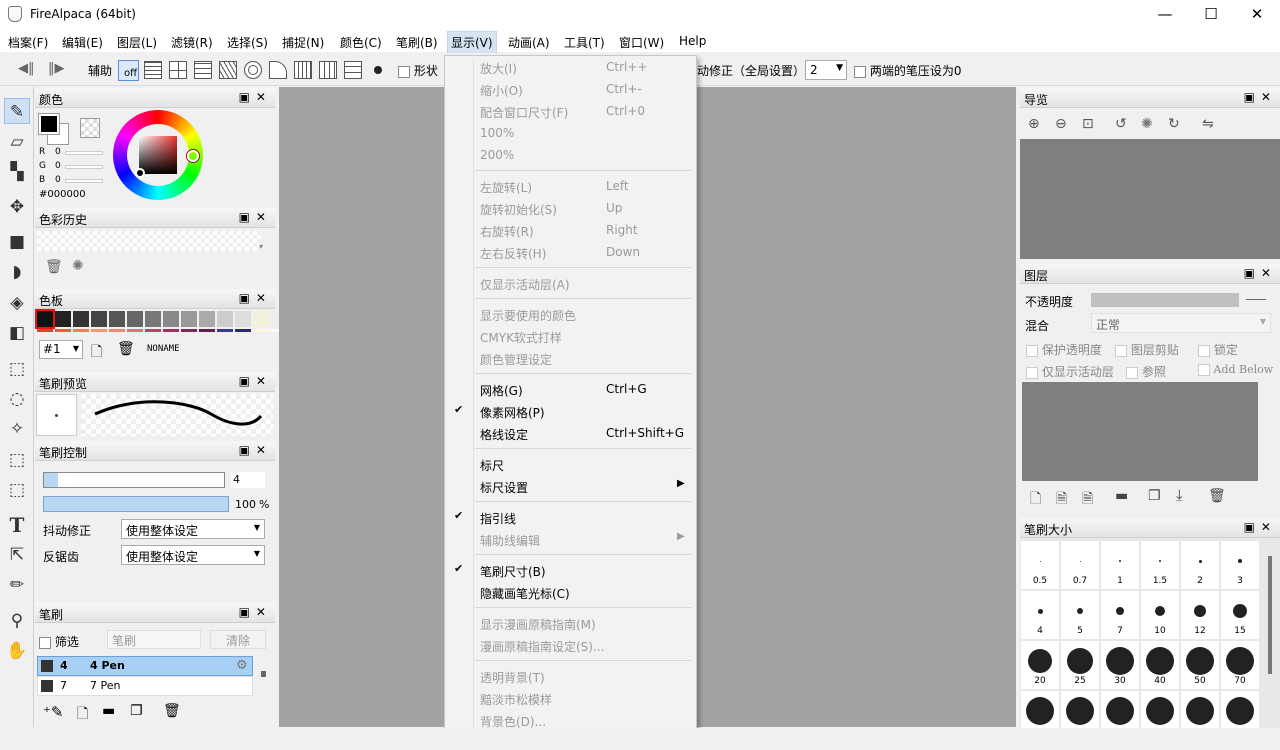 Image resolution: width=1280 pixels, height=750 pixels. What do you see at coordinates (570, 89) in the screenshot?
I see `view-menu-item: 缩小(O) Ctrl+-` at bounding box center [570, 89].